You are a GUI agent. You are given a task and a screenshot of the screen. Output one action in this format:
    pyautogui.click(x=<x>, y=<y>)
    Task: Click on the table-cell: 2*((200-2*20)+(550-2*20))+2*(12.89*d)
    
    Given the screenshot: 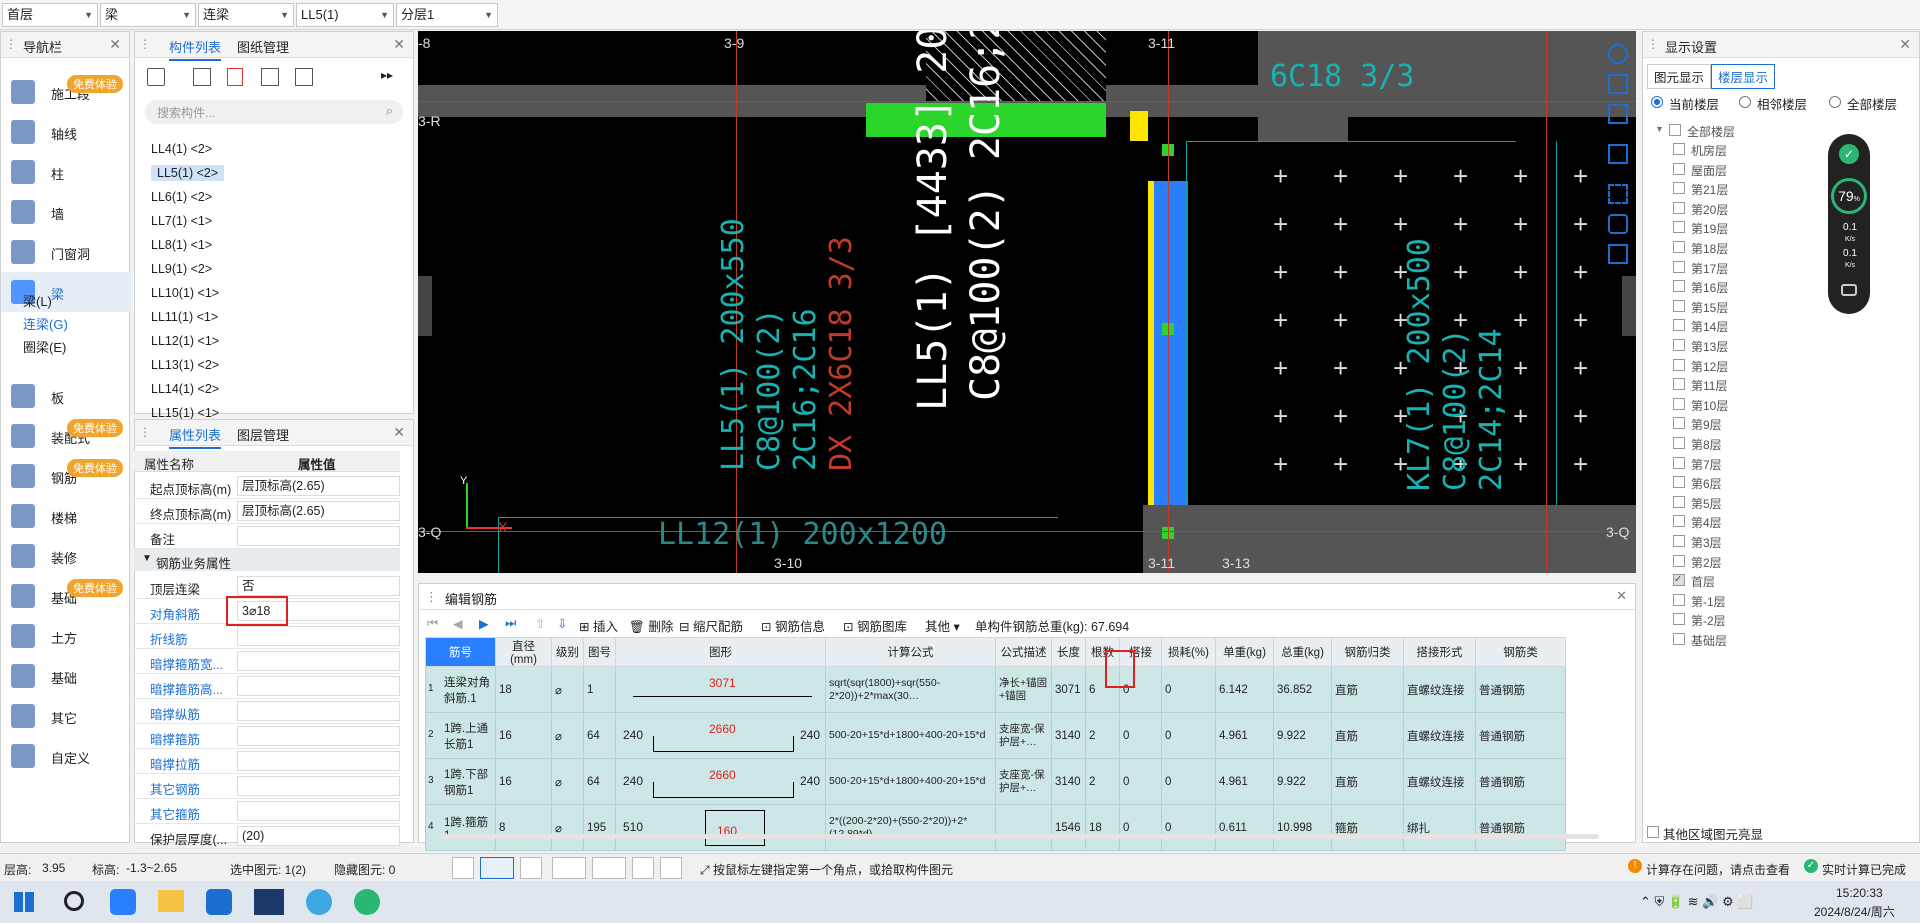 What is the action you would take?
    pyautogui.click(x=910, y=827)
    